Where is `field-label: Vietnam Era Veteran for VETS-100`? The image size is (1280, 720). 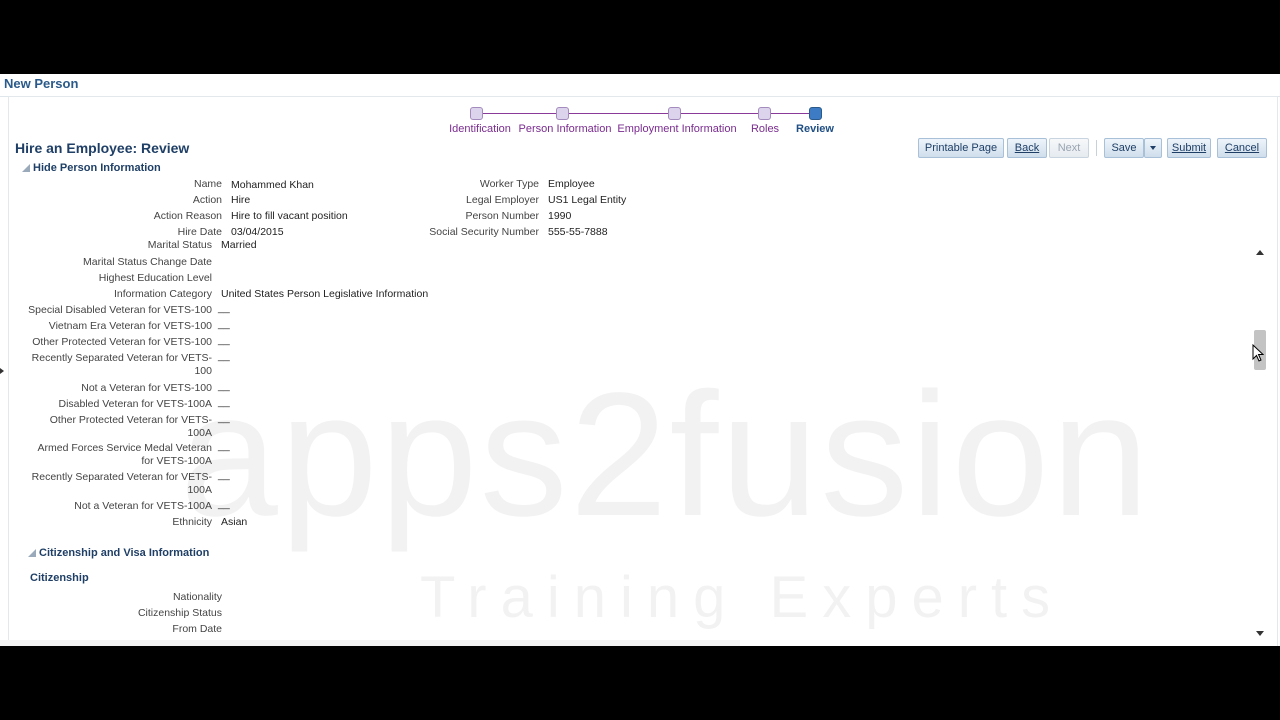
field-label: Vietnam Era Veteran for VETS-100 is located at coordinates (130, 326).